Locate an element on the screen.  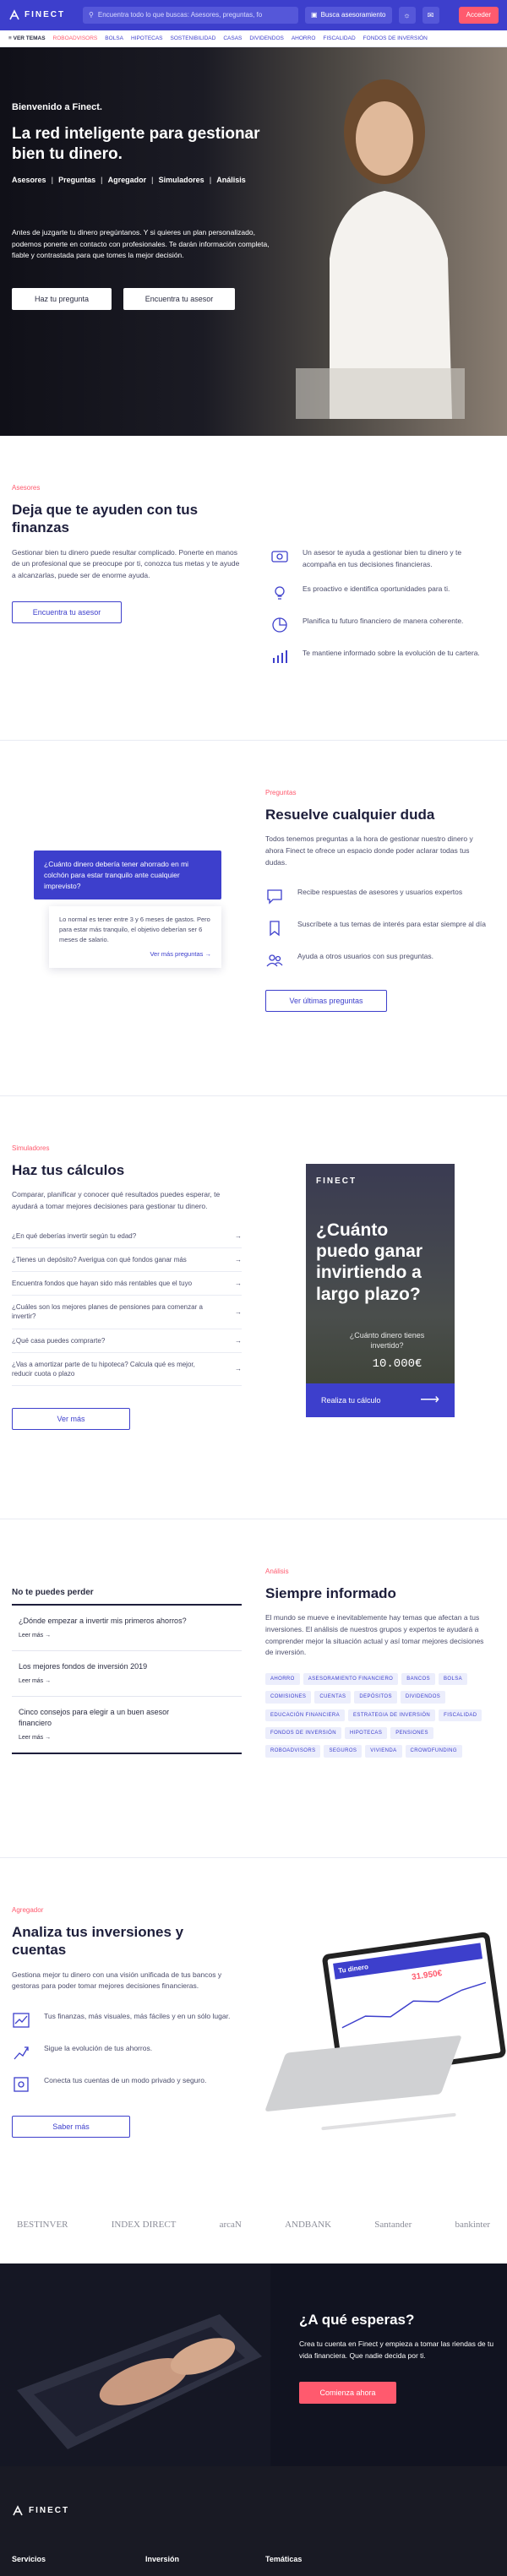
hero-tag: Simuladores is located at coordinates (181, 180).